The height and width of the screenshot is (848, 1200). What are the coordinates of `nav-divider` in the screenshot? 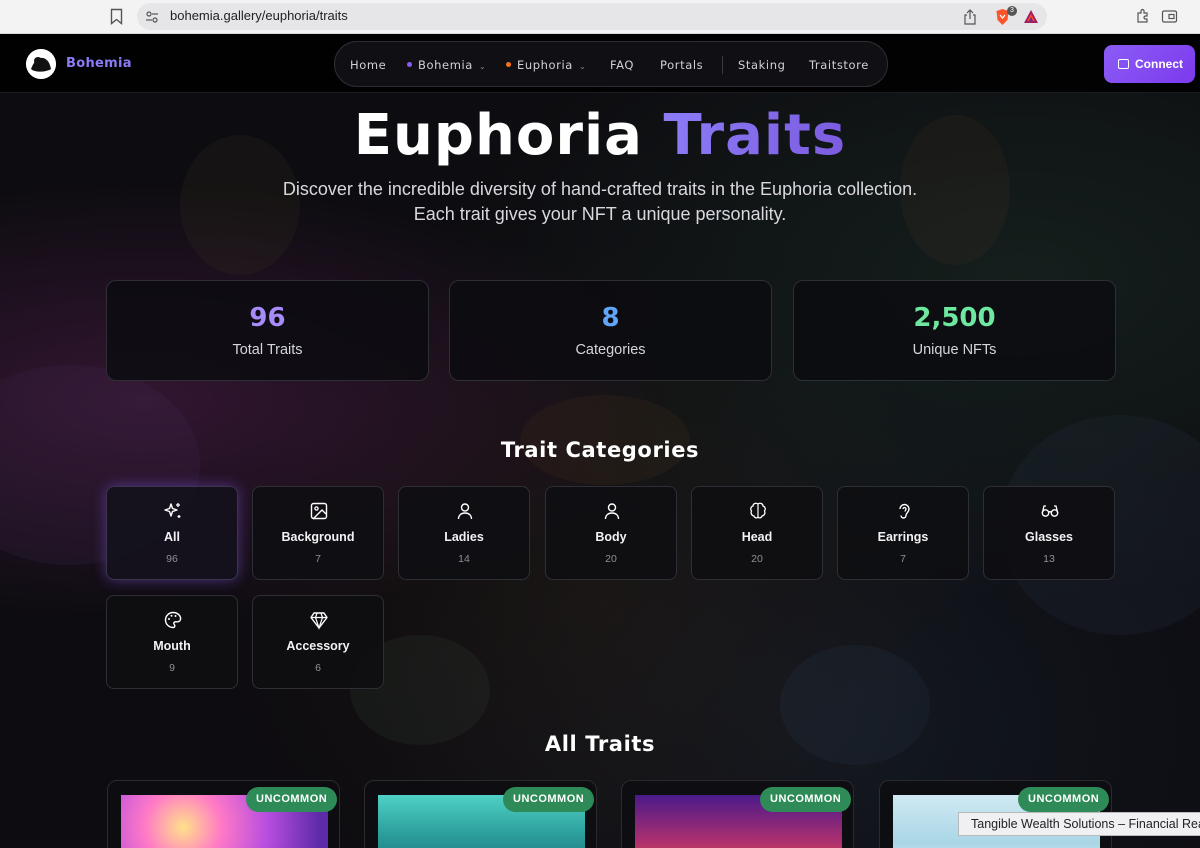 It's located at (722, 65).